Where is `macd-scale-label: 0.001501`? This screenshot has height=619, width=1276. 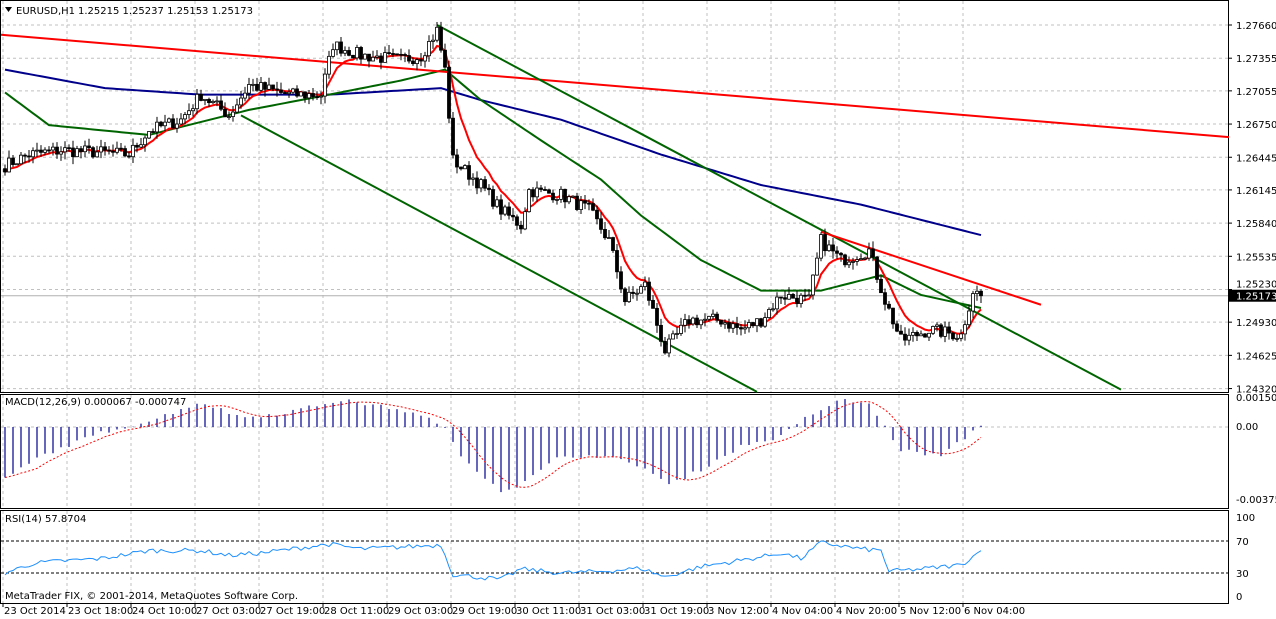 macd-scale-label: 0.001501 is located at coordinates (1256, 398).